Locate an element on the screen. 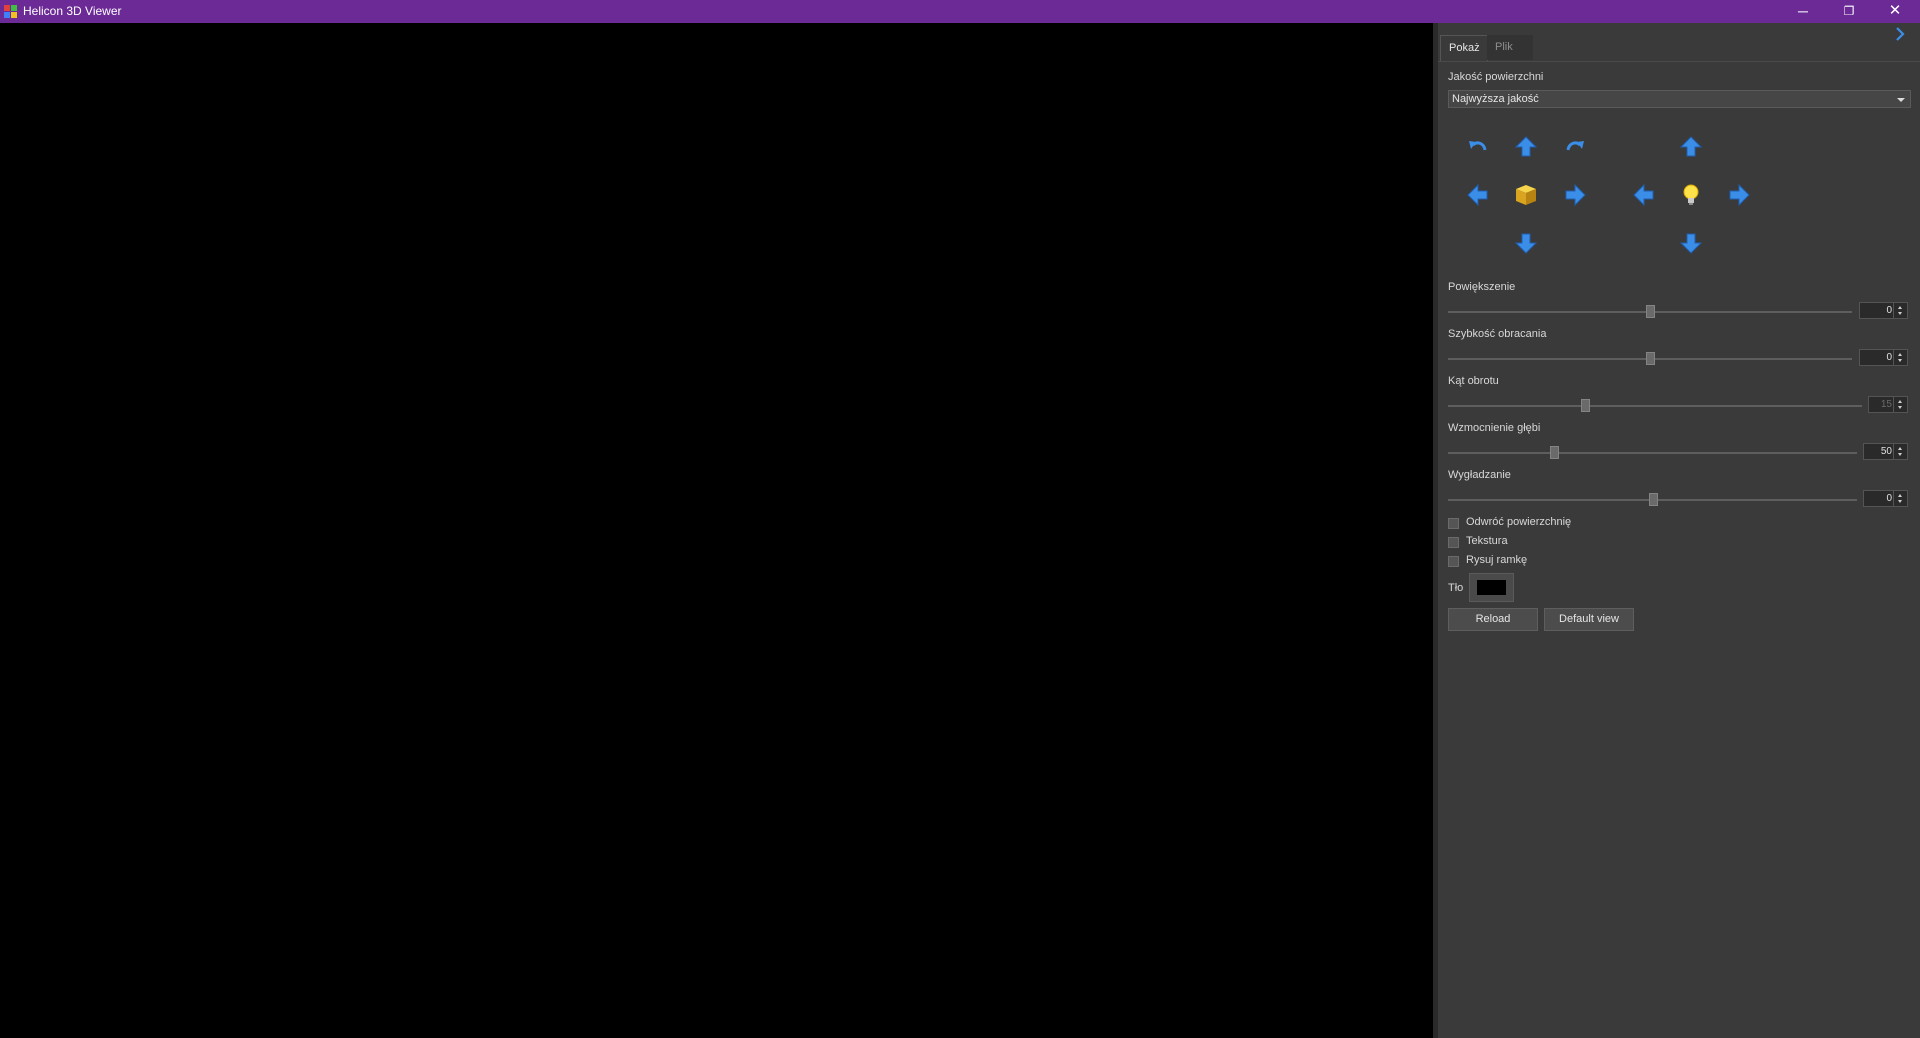 The image size is (1920, 1038). window-title: Helicon 3D Viewer is located at coordinates (72, 11).